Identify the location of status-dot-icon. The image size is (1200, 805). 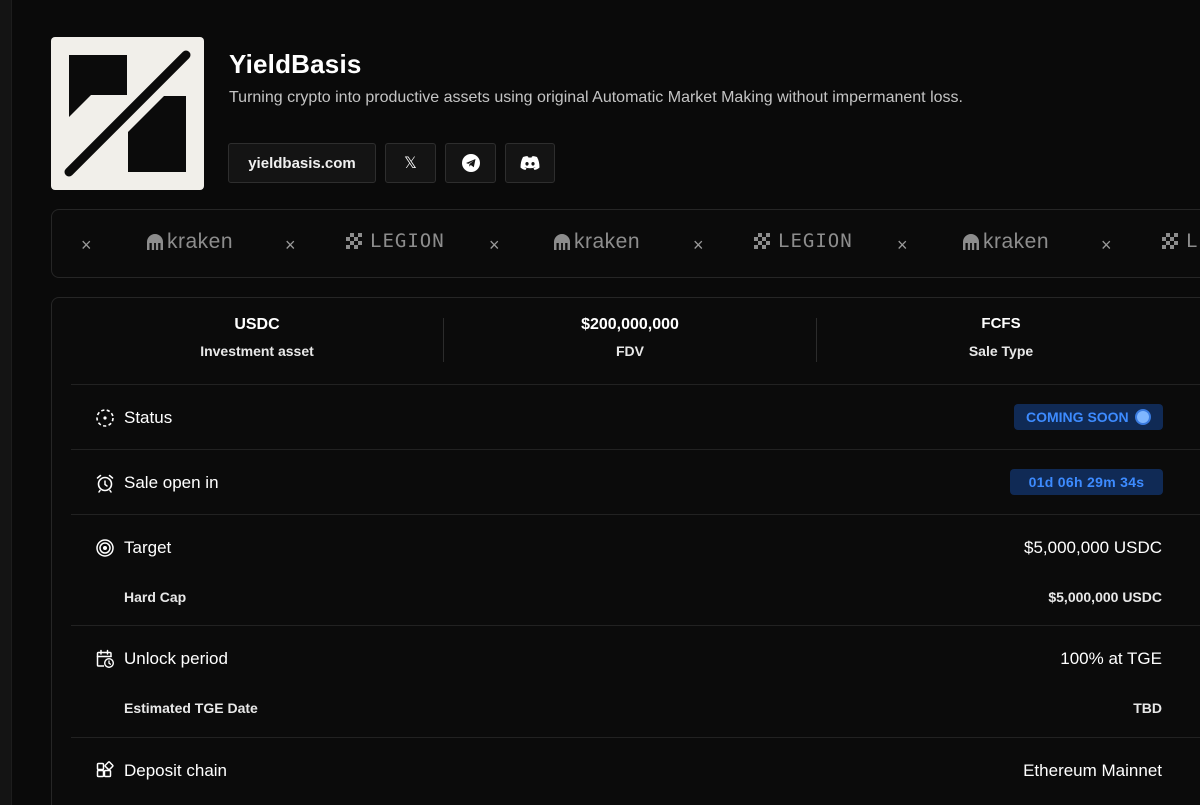
(1143, 417).